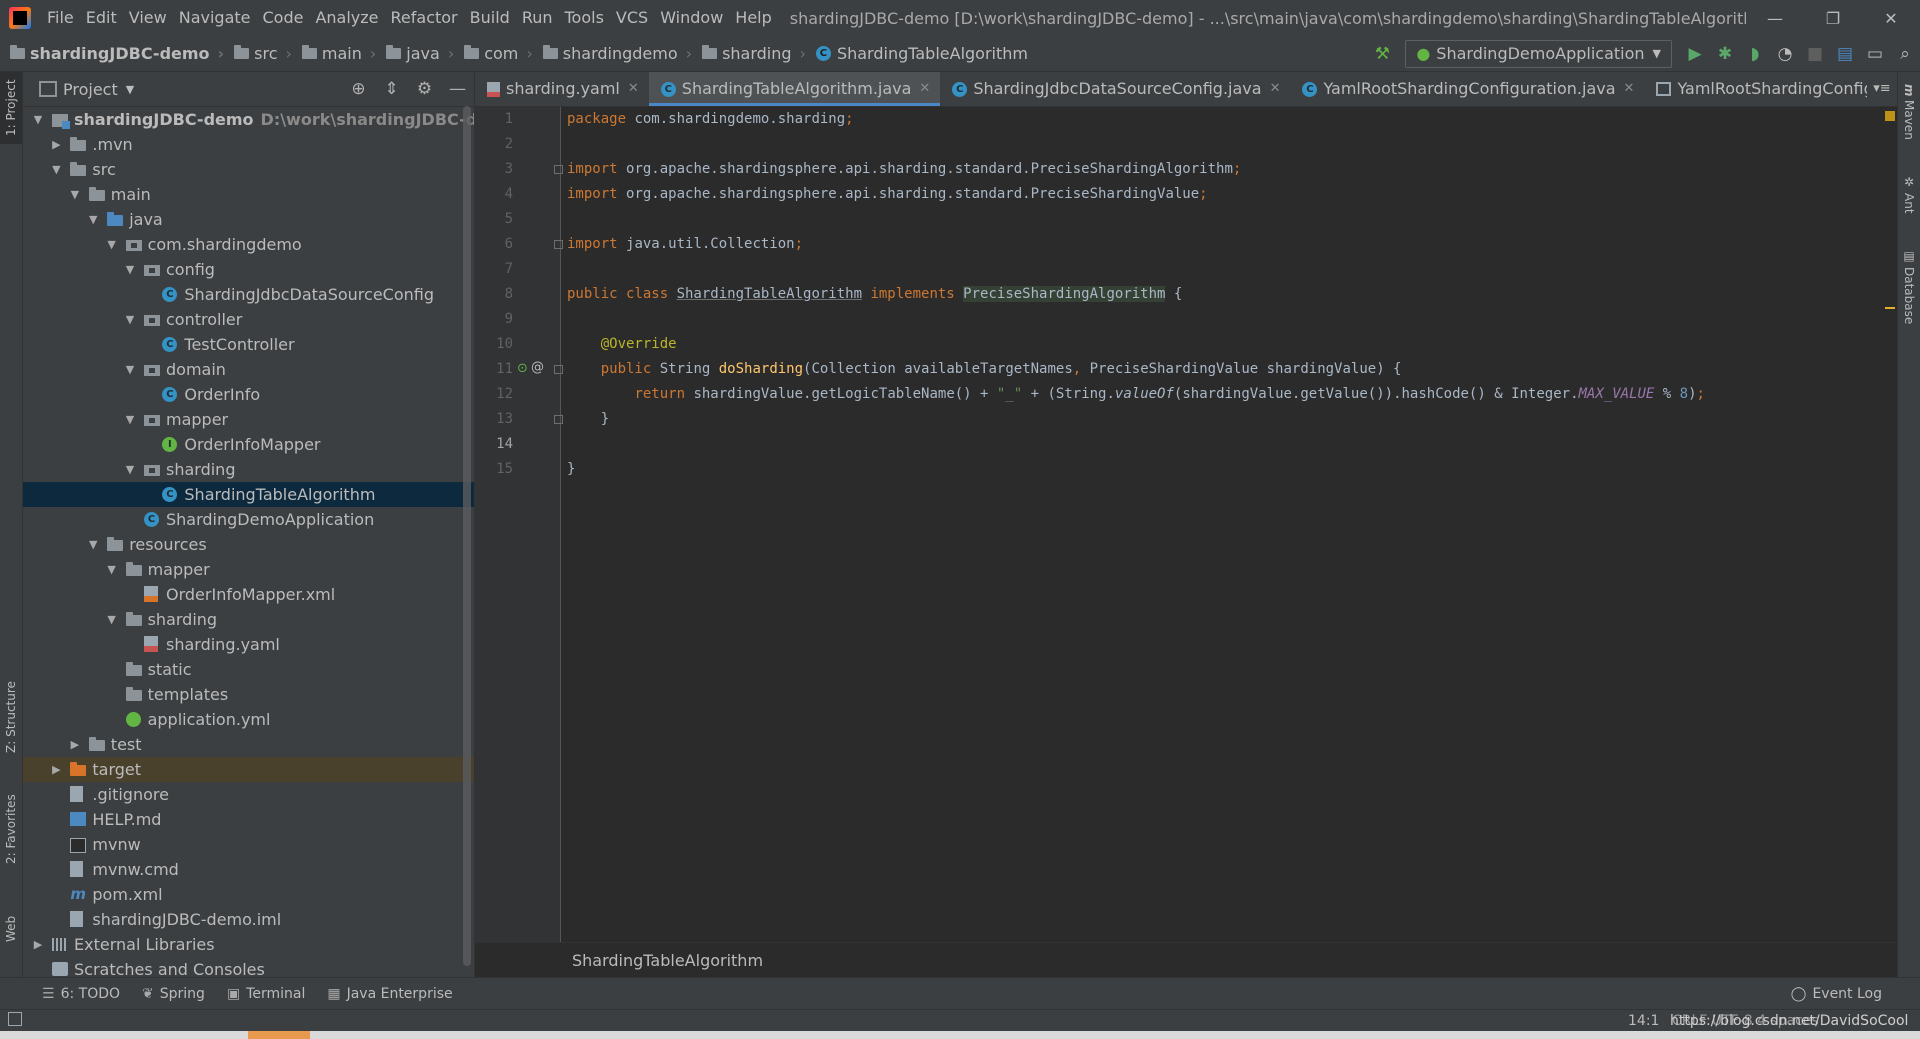 Image resolution: width=1920 pixels, height=1039 pixels. I want to click on menu-window: Window, so click(691, 18).